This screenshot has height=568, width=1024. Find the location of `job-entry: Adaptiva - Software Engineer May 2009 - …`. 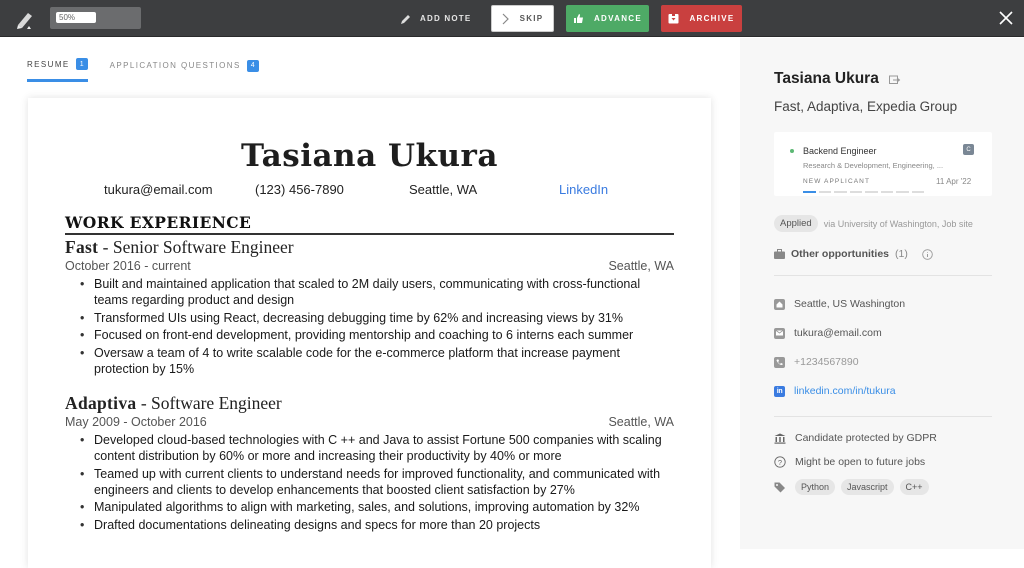

job-entry: Adaptiva - Software Engineer May 2009 - … is located at coordinates (369, 463).